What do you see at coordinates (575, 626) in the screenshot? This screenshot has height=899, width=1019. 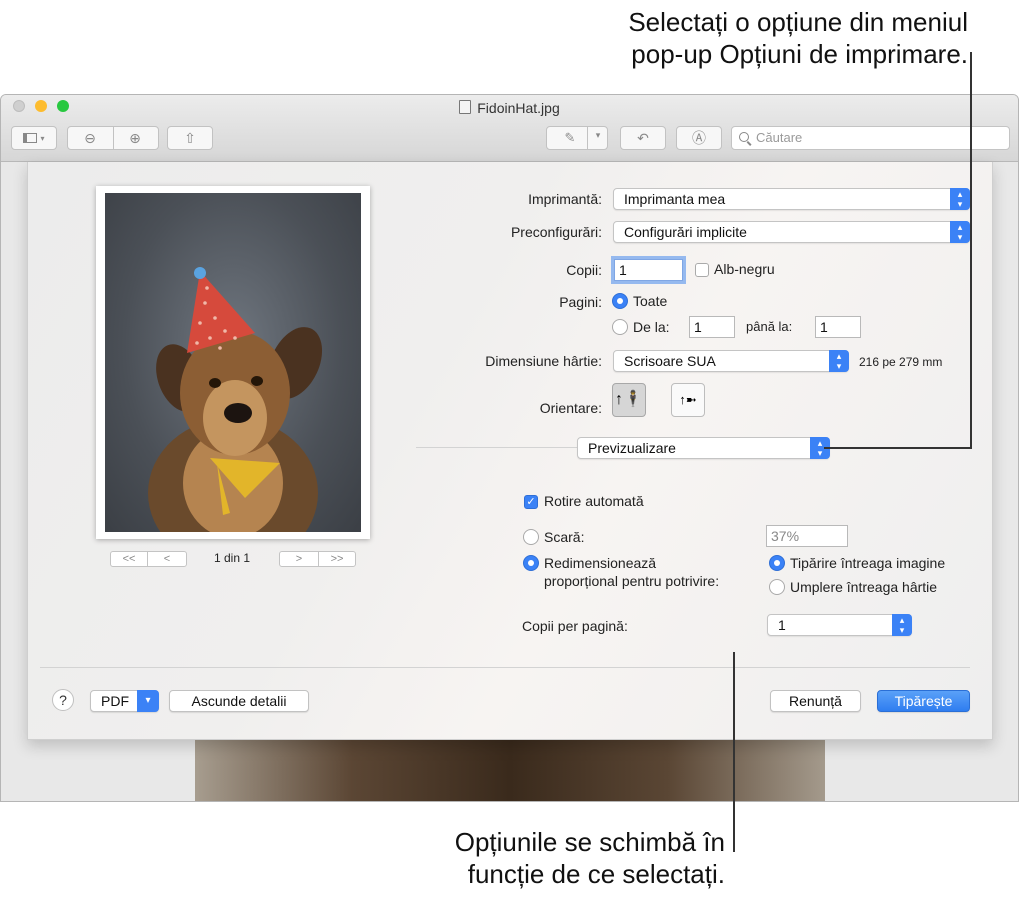 I see `copies-per-page-label: Copii per pagină:` at bounding box center [575, 626].